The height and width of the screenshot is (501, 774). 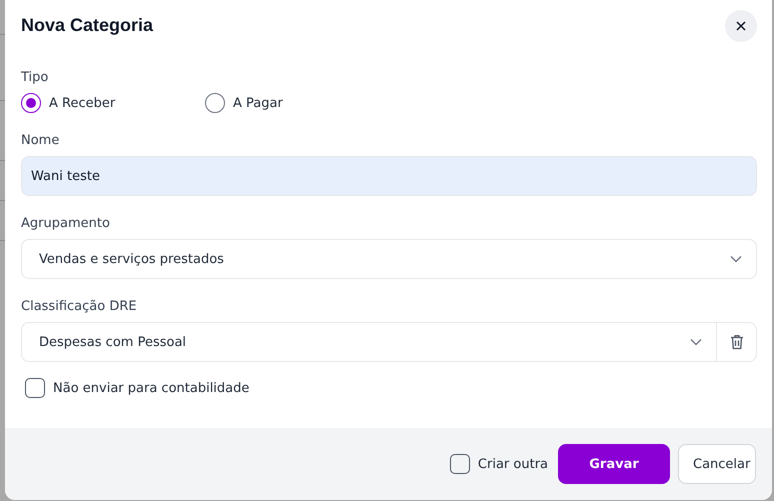 What do you see at coordinates (389, 259) in the screenshot?
I see `group-select: Vendas e serviços prestados` at bounding box center [389, 259].